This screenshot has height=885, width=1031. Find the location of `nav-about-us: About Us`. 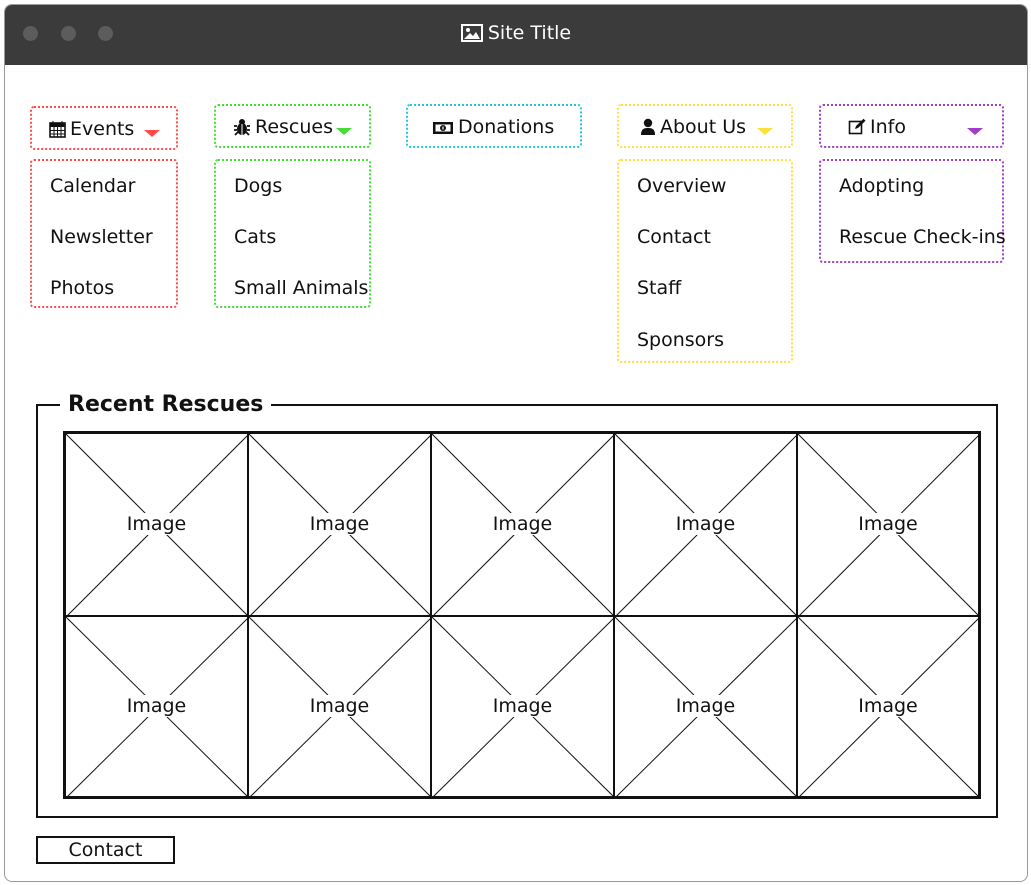

nav-about-us: About Us is located at coordinates (705, 126).